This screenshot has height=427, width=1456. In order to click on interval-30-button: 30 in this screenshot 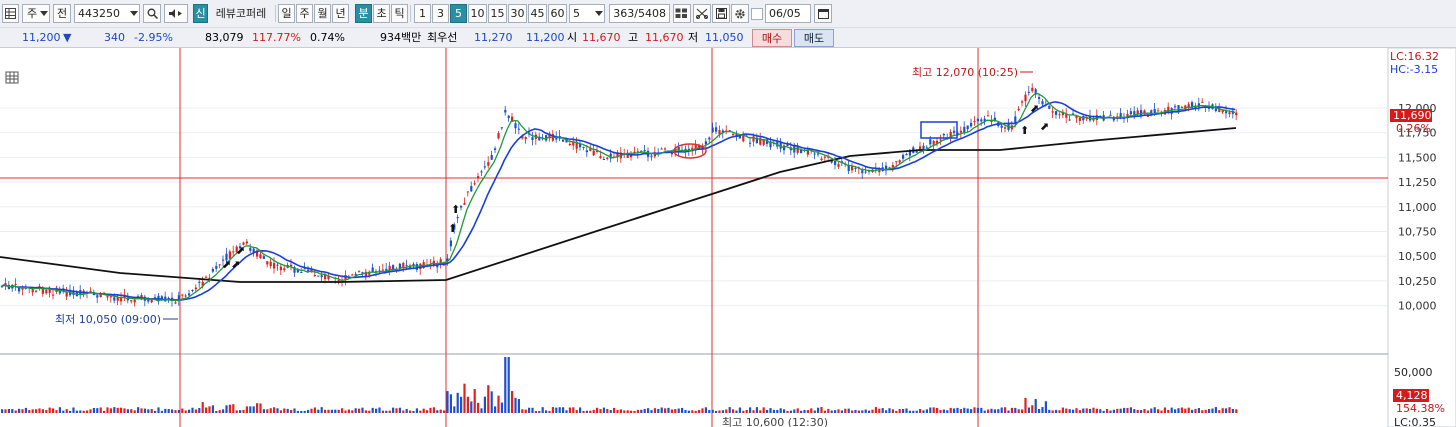, I will do `click(517, 13)`.